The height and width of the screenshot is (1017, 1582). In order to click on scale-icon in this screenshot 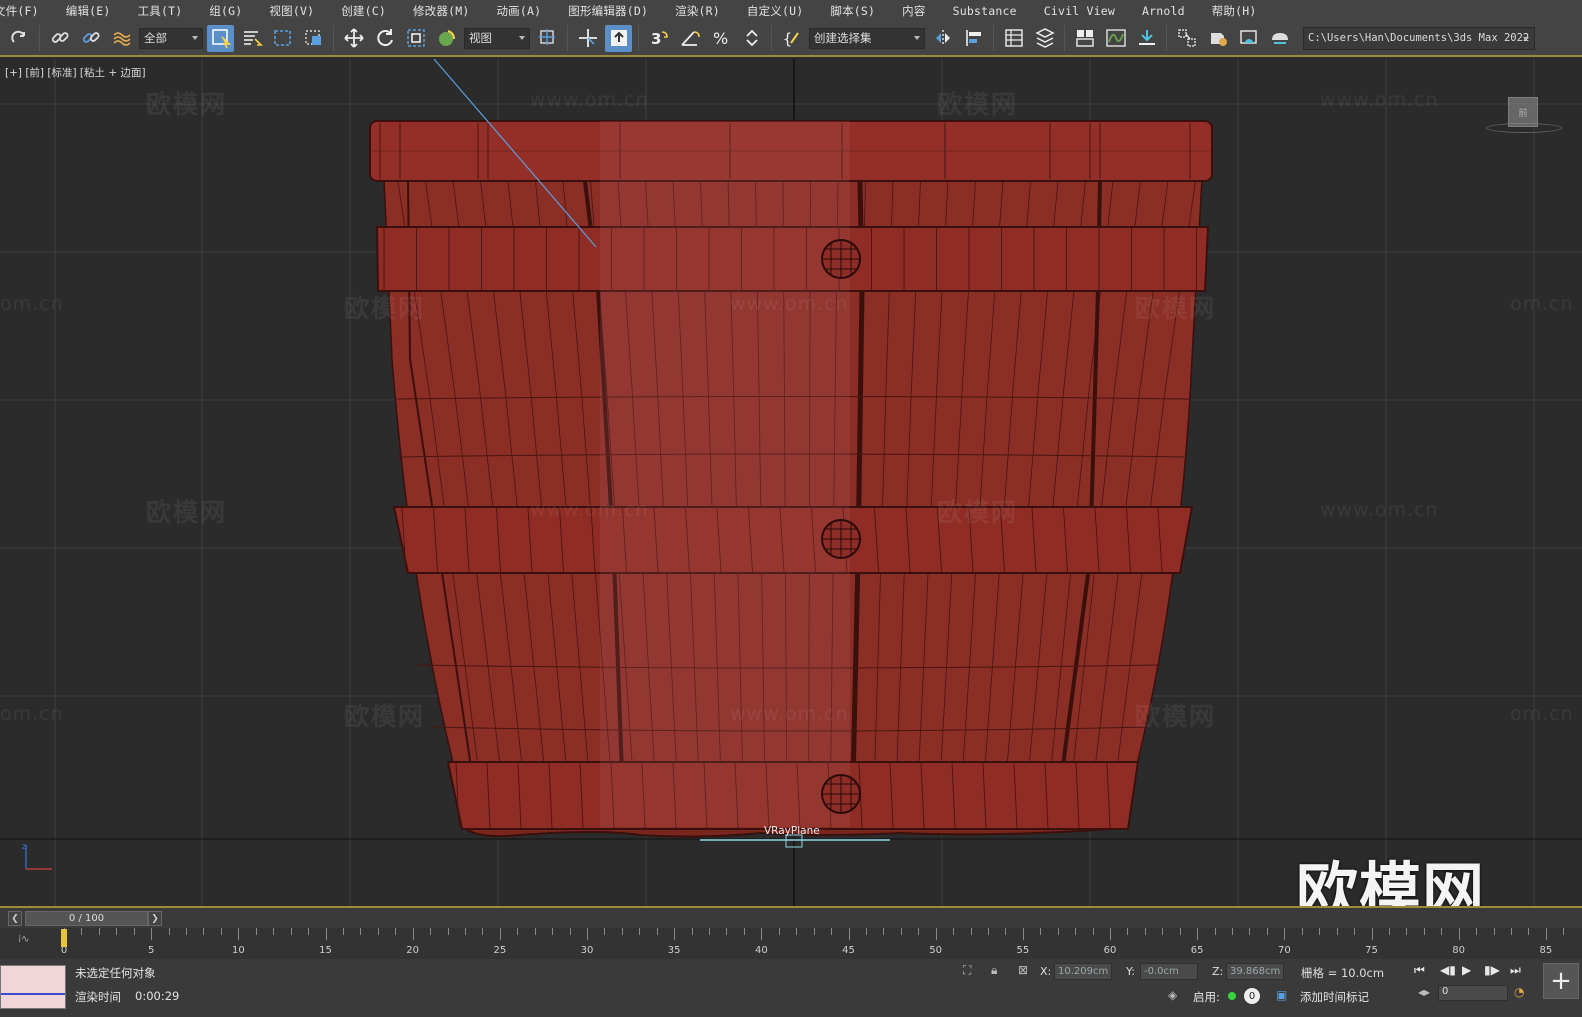, I will do `click(415, 38)`.